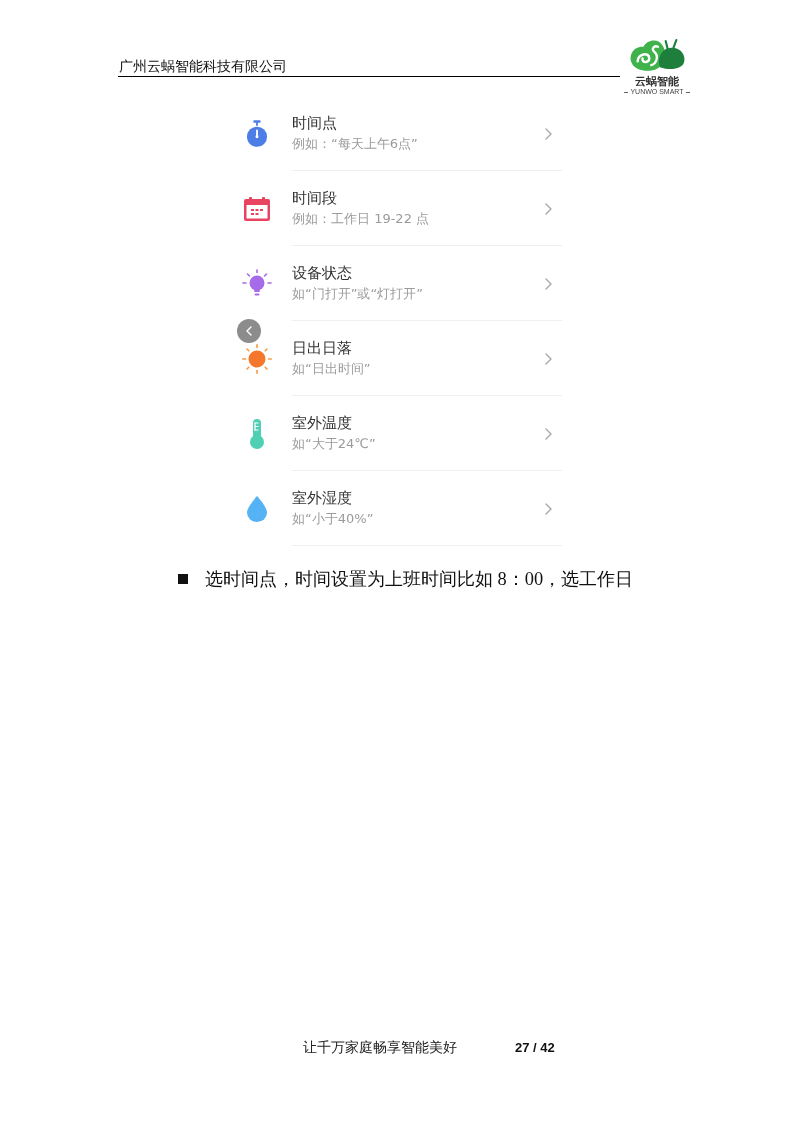 The image size is (793, 1122). Describe the element at coordinates (183, 579) in the screenshot. I see `bullet-square-icon` at that location.